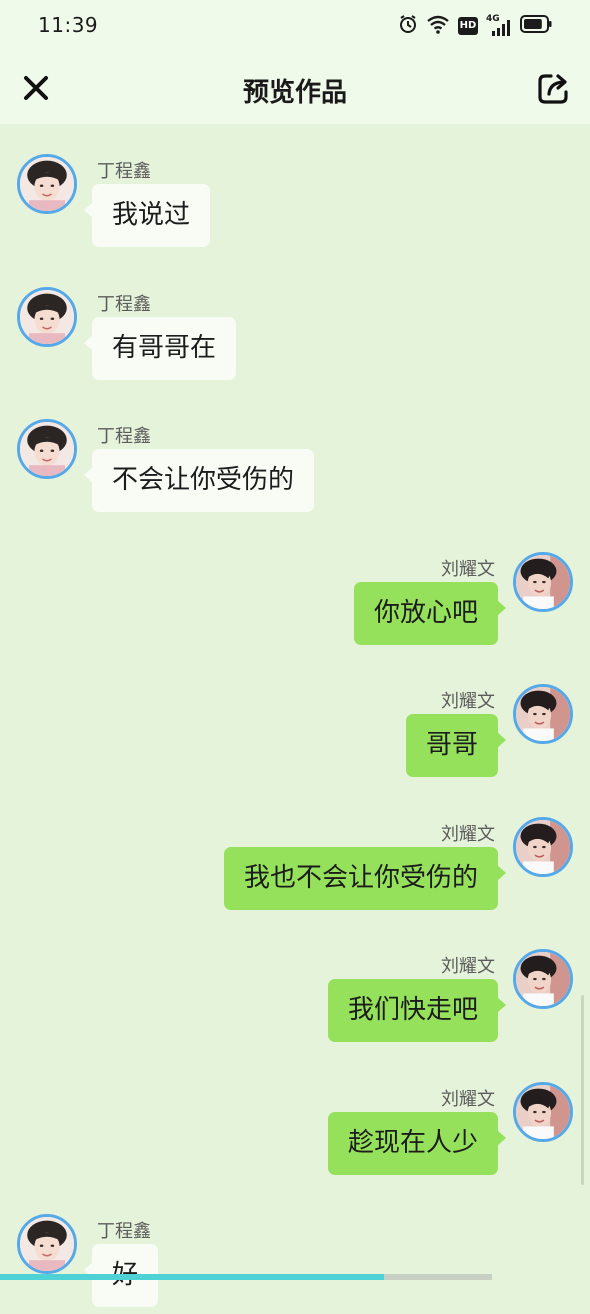 Image resolution: width=590 pixels, height=1314 pixels. Describe the element at coordinates (426, 613) in the screenshot. I see `message-bubble: 你放心吧` at that location.